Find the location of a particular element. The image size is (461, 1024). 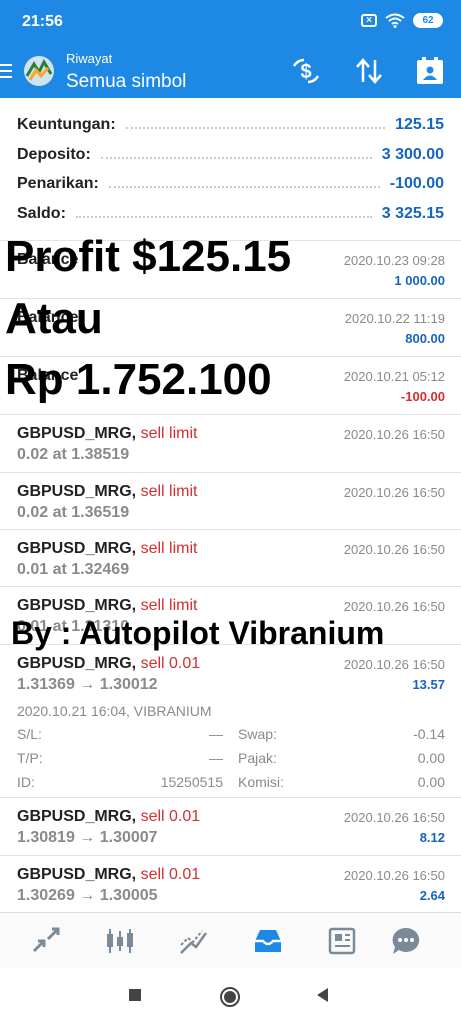

history-icon is located at coordinates (268, 941).